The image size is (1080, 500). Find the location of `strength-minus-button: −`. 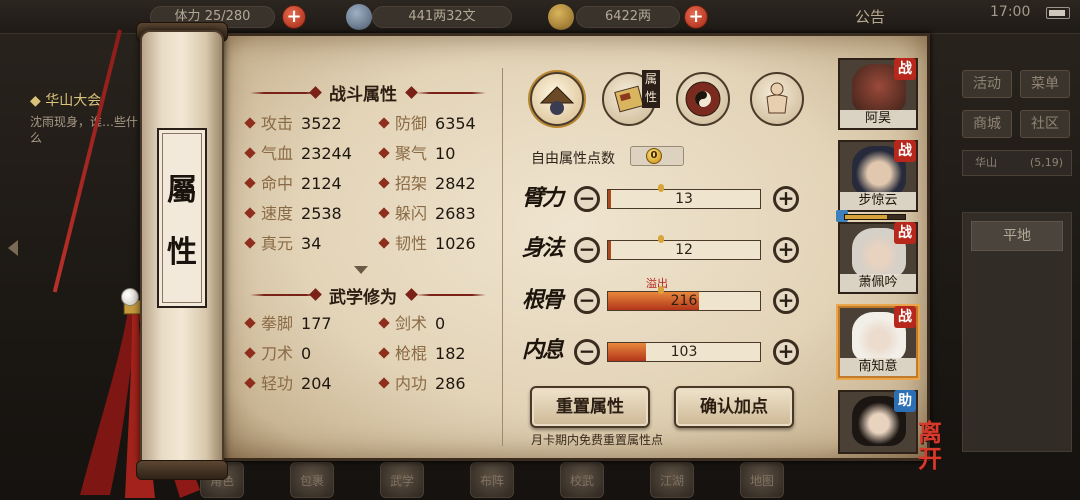

strength-minus-button: − is located at coordinates (587, 199).